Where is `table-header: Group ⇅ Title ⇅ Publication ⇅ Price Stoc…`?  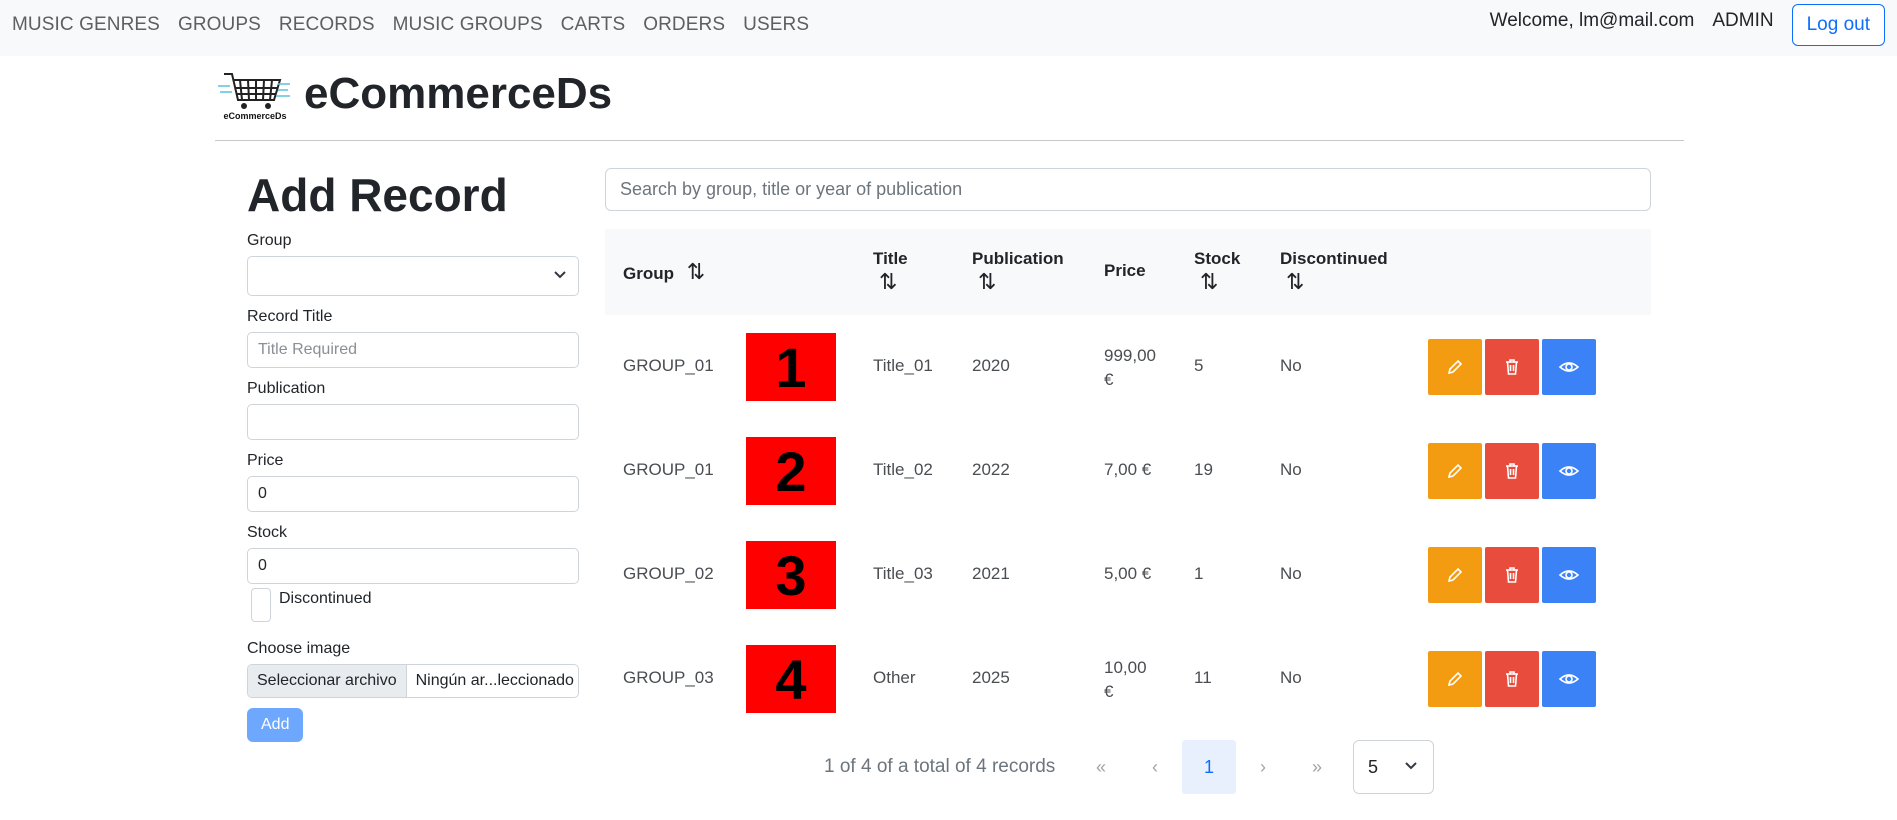
table-header: Group ⇅ Title ⇅ Publication ⇅ Price Stoc… is located at coordinates (1128, 272).